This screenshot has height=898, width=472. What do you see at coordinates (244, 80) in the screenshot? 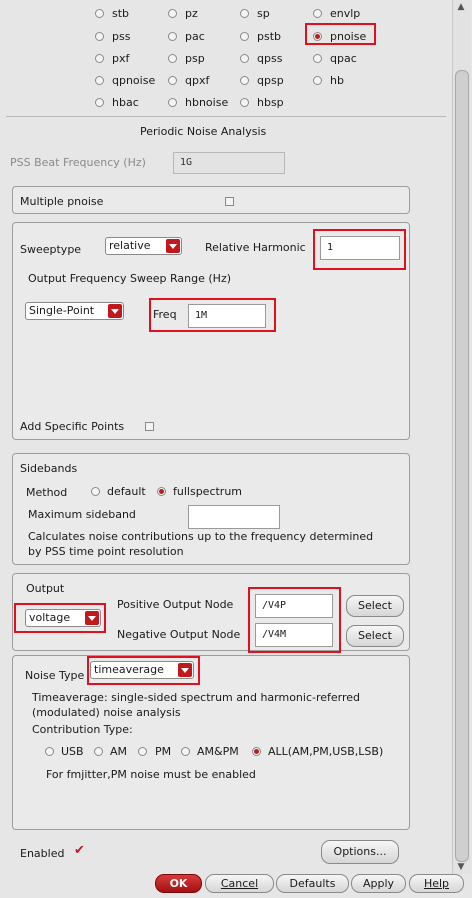
I see `analysis-radio-qpsp` at bounding box center [244, 80].